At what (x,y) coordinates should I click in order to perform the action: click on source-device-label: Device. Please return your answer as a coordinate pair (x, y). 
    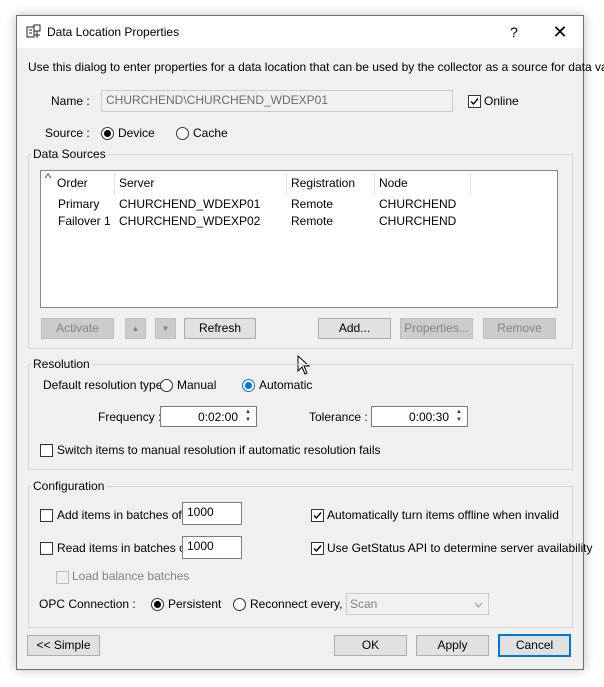
    Looking at the image, I should click on (136, 133).